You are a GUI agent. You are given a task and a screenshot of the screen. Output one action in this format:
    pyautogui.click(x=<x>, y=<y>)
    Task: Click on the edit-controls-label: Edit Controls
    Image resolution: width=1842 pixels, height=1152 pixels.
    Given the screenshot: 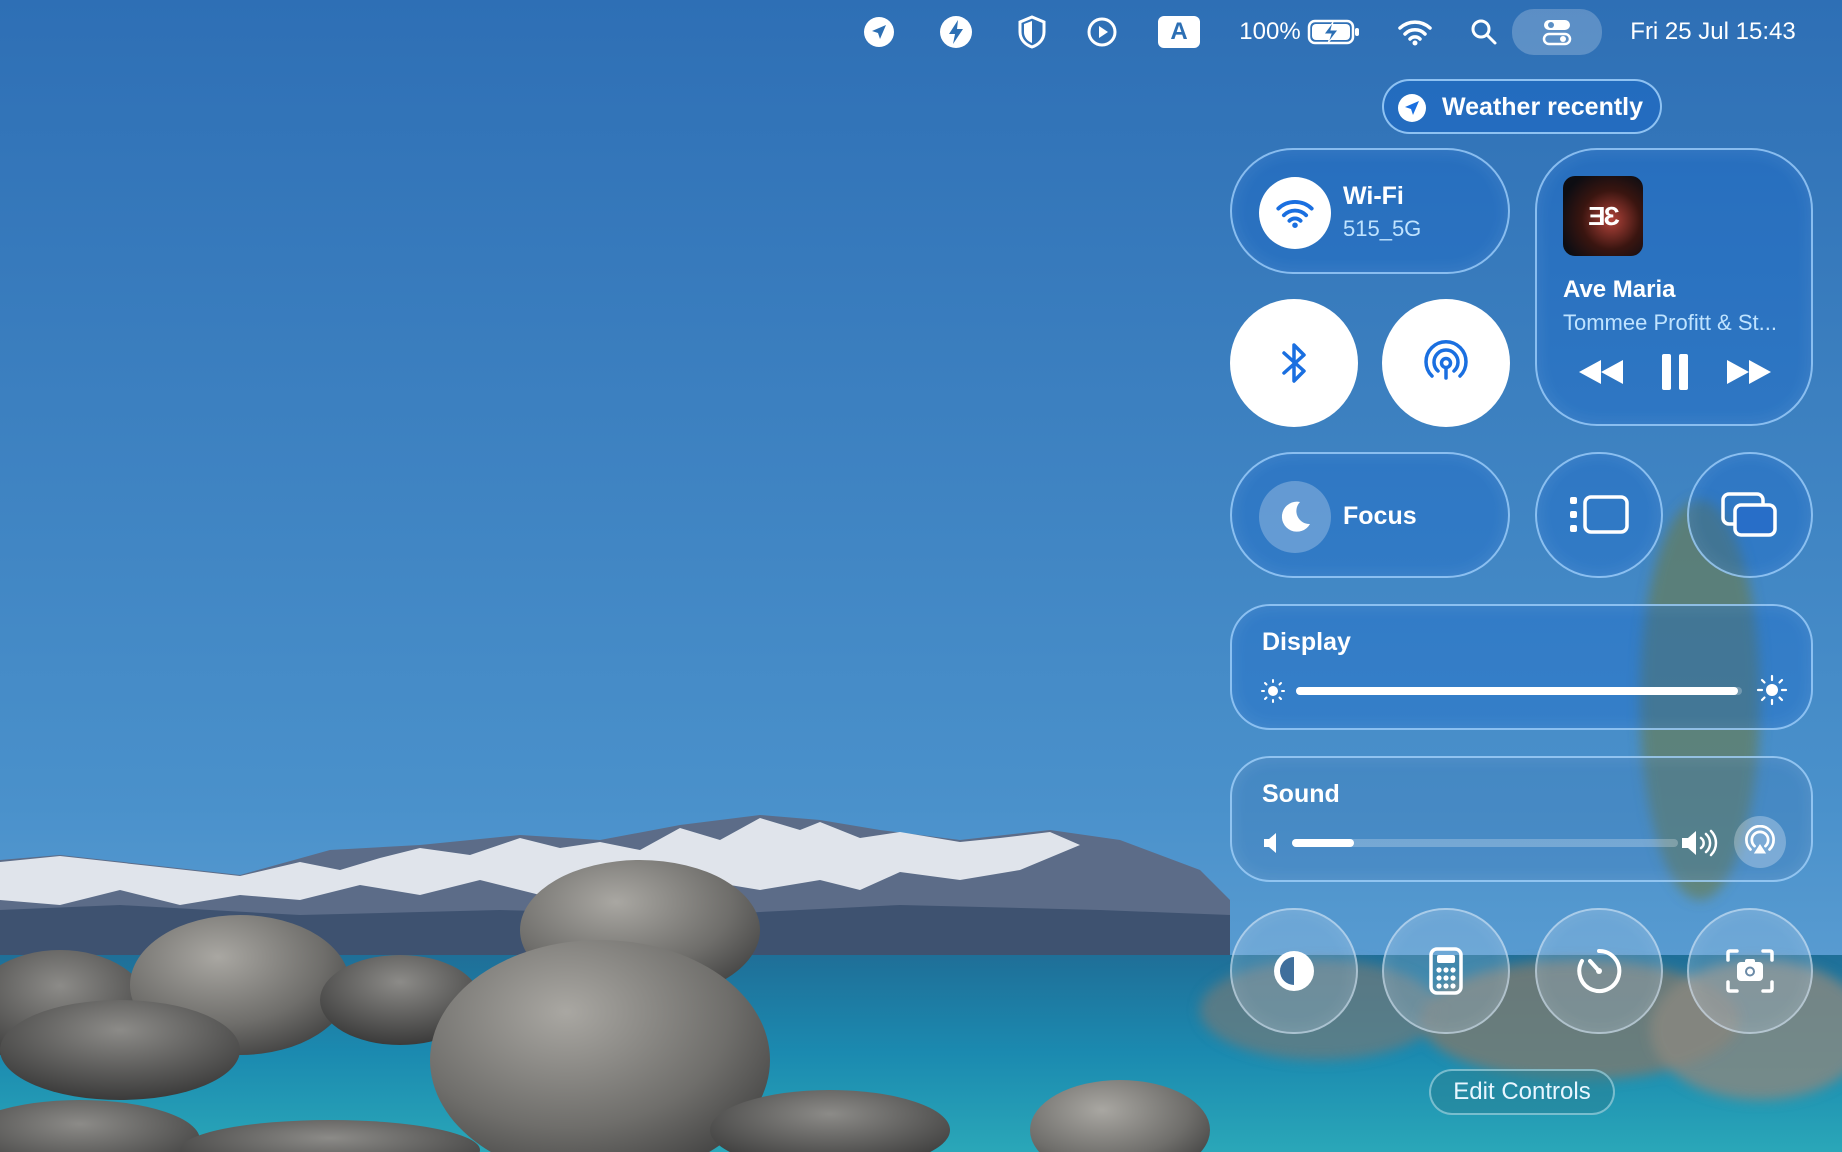 What is the action you would take?
    pyautogui.click(x=1522, y=1091)
    